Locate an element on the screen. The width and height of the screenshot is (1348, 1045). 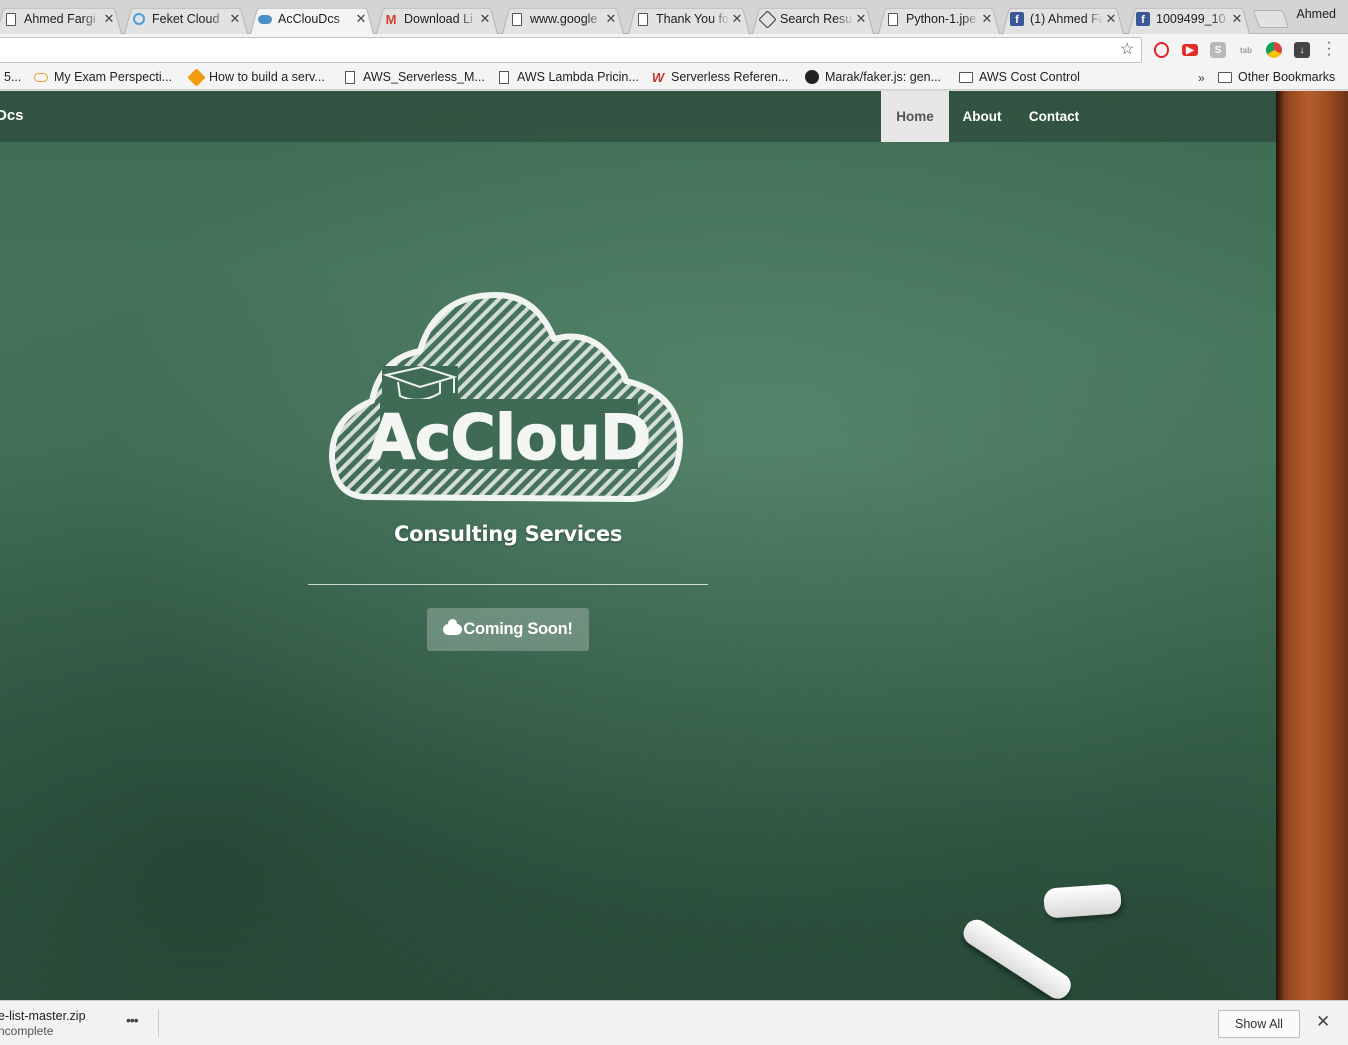
nav-home: Home is located at coordinates (915, 116).